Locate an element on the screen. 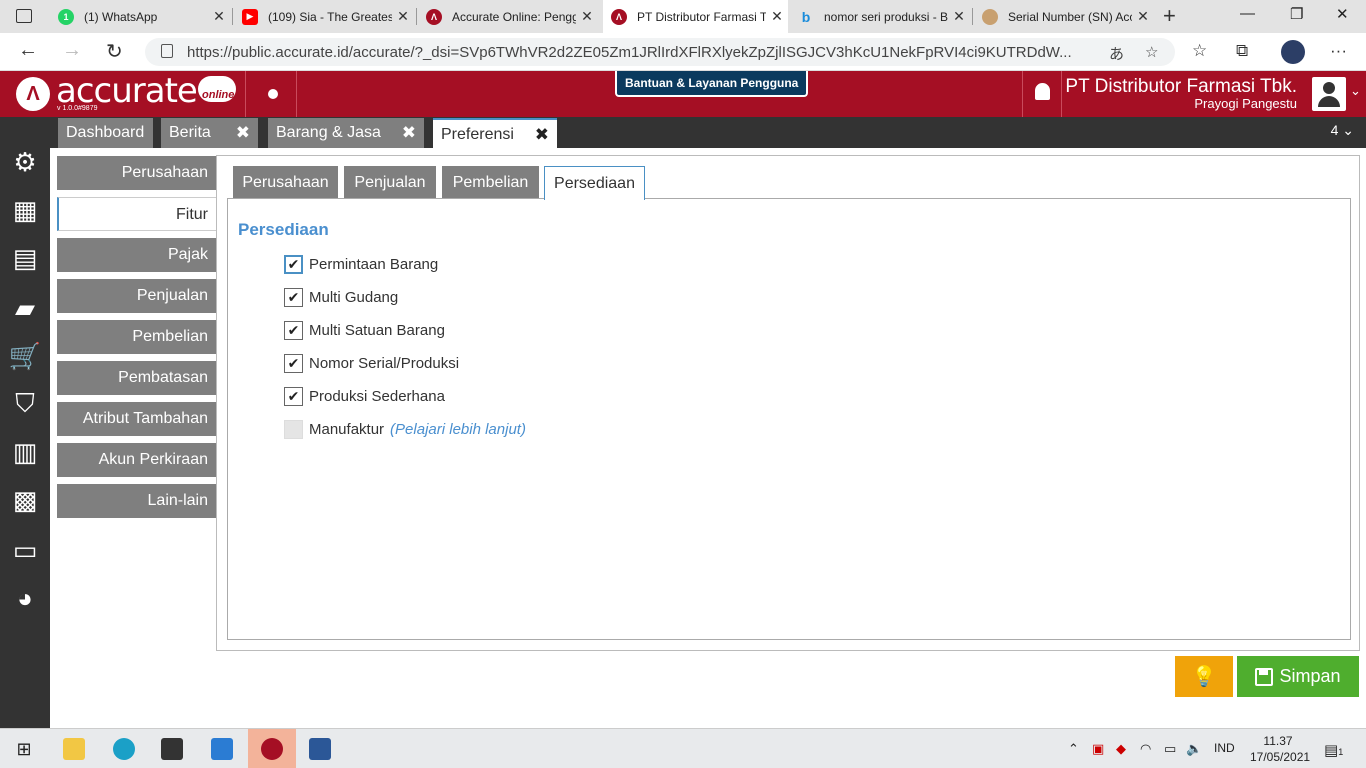 This screenshot has width=1366, height=768. building-icon: ▦ is located at coordinates (25, 210).